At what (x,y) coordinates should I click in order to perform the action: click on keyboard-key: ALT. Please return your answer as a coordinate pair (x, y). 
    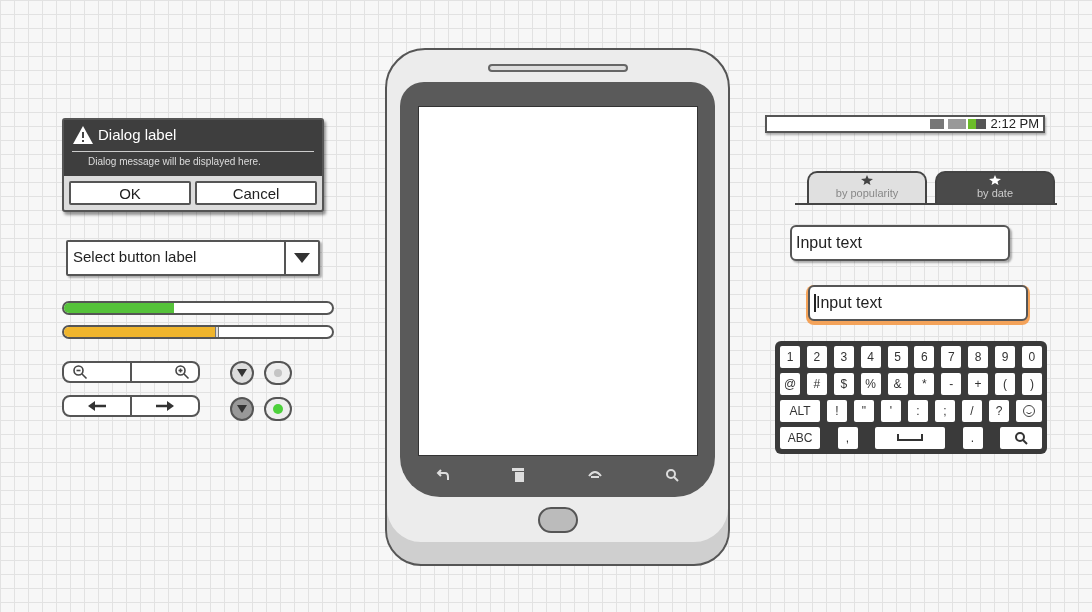
    Looking at the image, I should click on (800, 411).